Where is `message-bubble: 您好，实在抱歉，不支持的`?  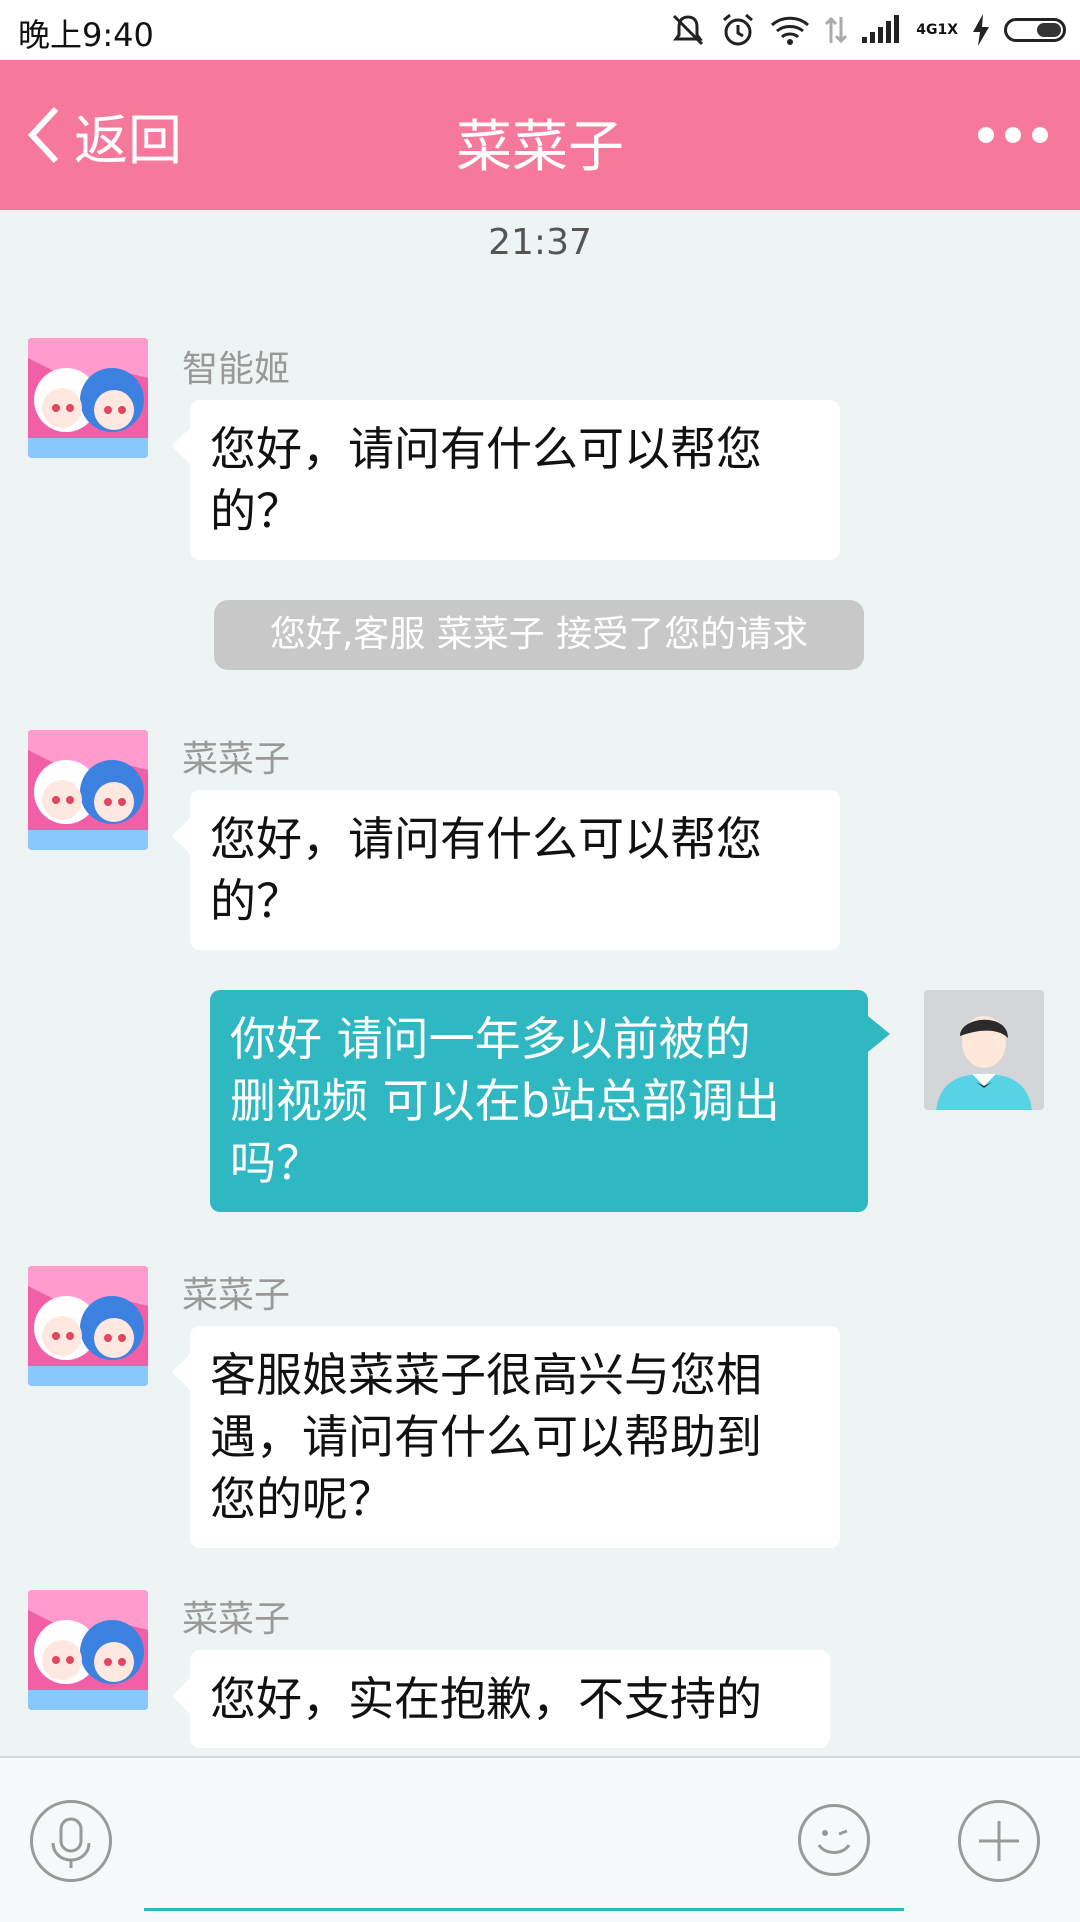 message-bubble: 您好，实在抱歉，不支持的 is located at coordinates (501, 1699).